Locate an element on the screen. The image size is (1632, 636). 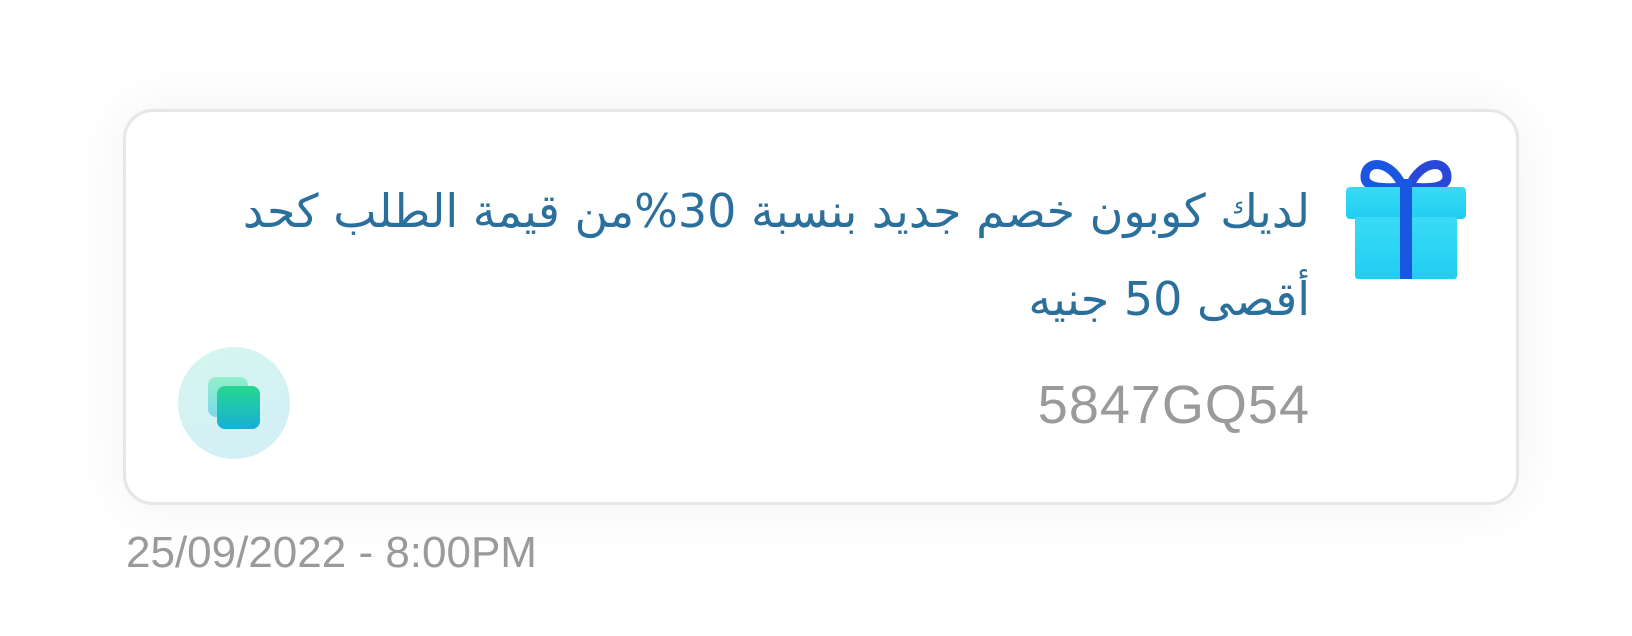
gift-icon is located at coordinates (1406, 219).